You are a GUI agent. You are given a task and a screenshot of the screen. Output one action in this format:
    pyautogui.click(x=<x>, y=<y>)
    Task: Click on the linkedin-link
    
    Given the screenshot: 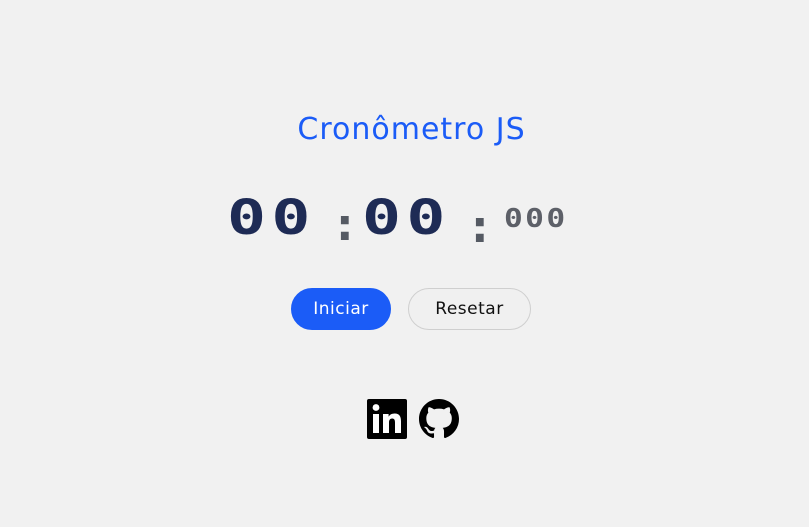 What is the action you would take?
    pyautogui.click(x=387, y=419)
    